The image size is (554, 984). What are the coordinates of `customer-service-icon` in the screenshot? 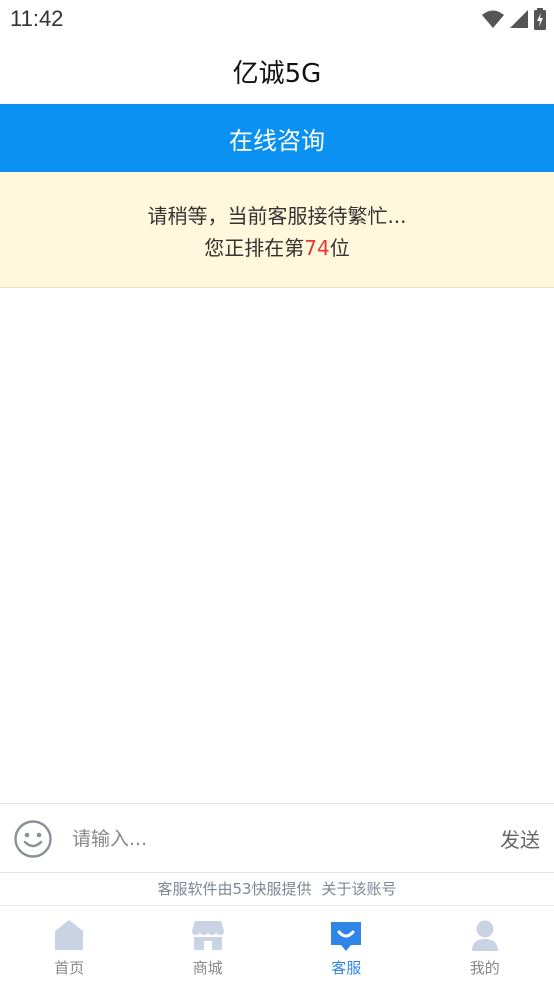 It's located at (346, 936).